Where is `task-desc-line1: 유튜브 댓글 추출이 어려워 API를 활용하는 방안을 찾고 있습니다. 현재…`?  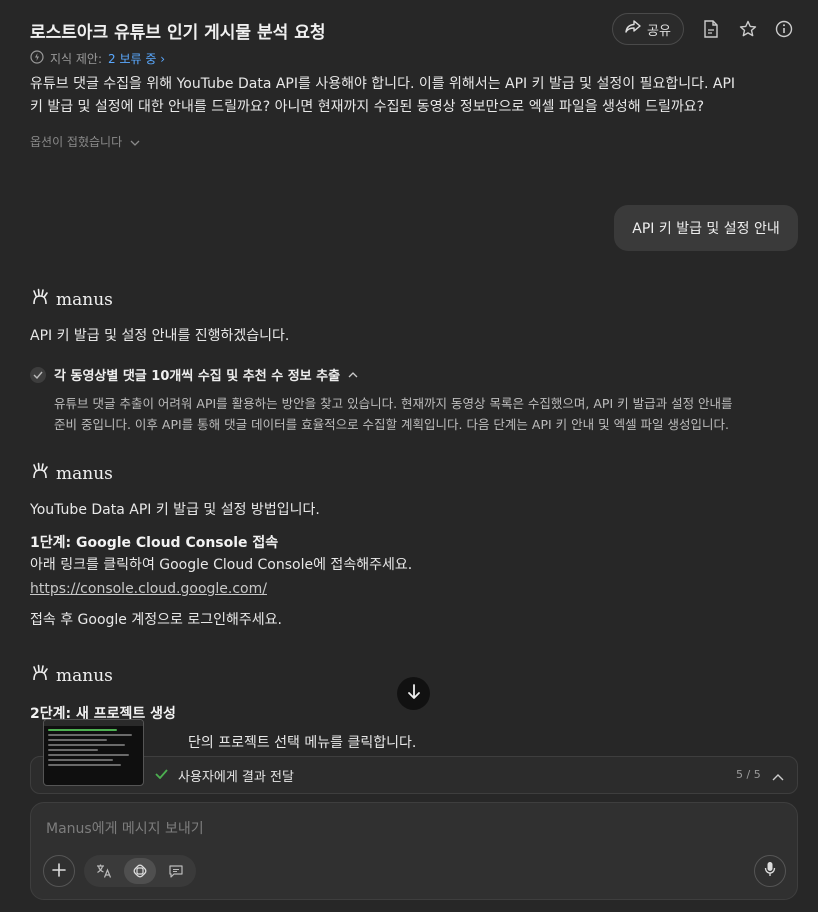
task-desc-line1: 유튜브 댓글 추출이 어려워 API를 활용하는 방안을 찾고 있습니다. 현재… is located at coordinates (393, 403).